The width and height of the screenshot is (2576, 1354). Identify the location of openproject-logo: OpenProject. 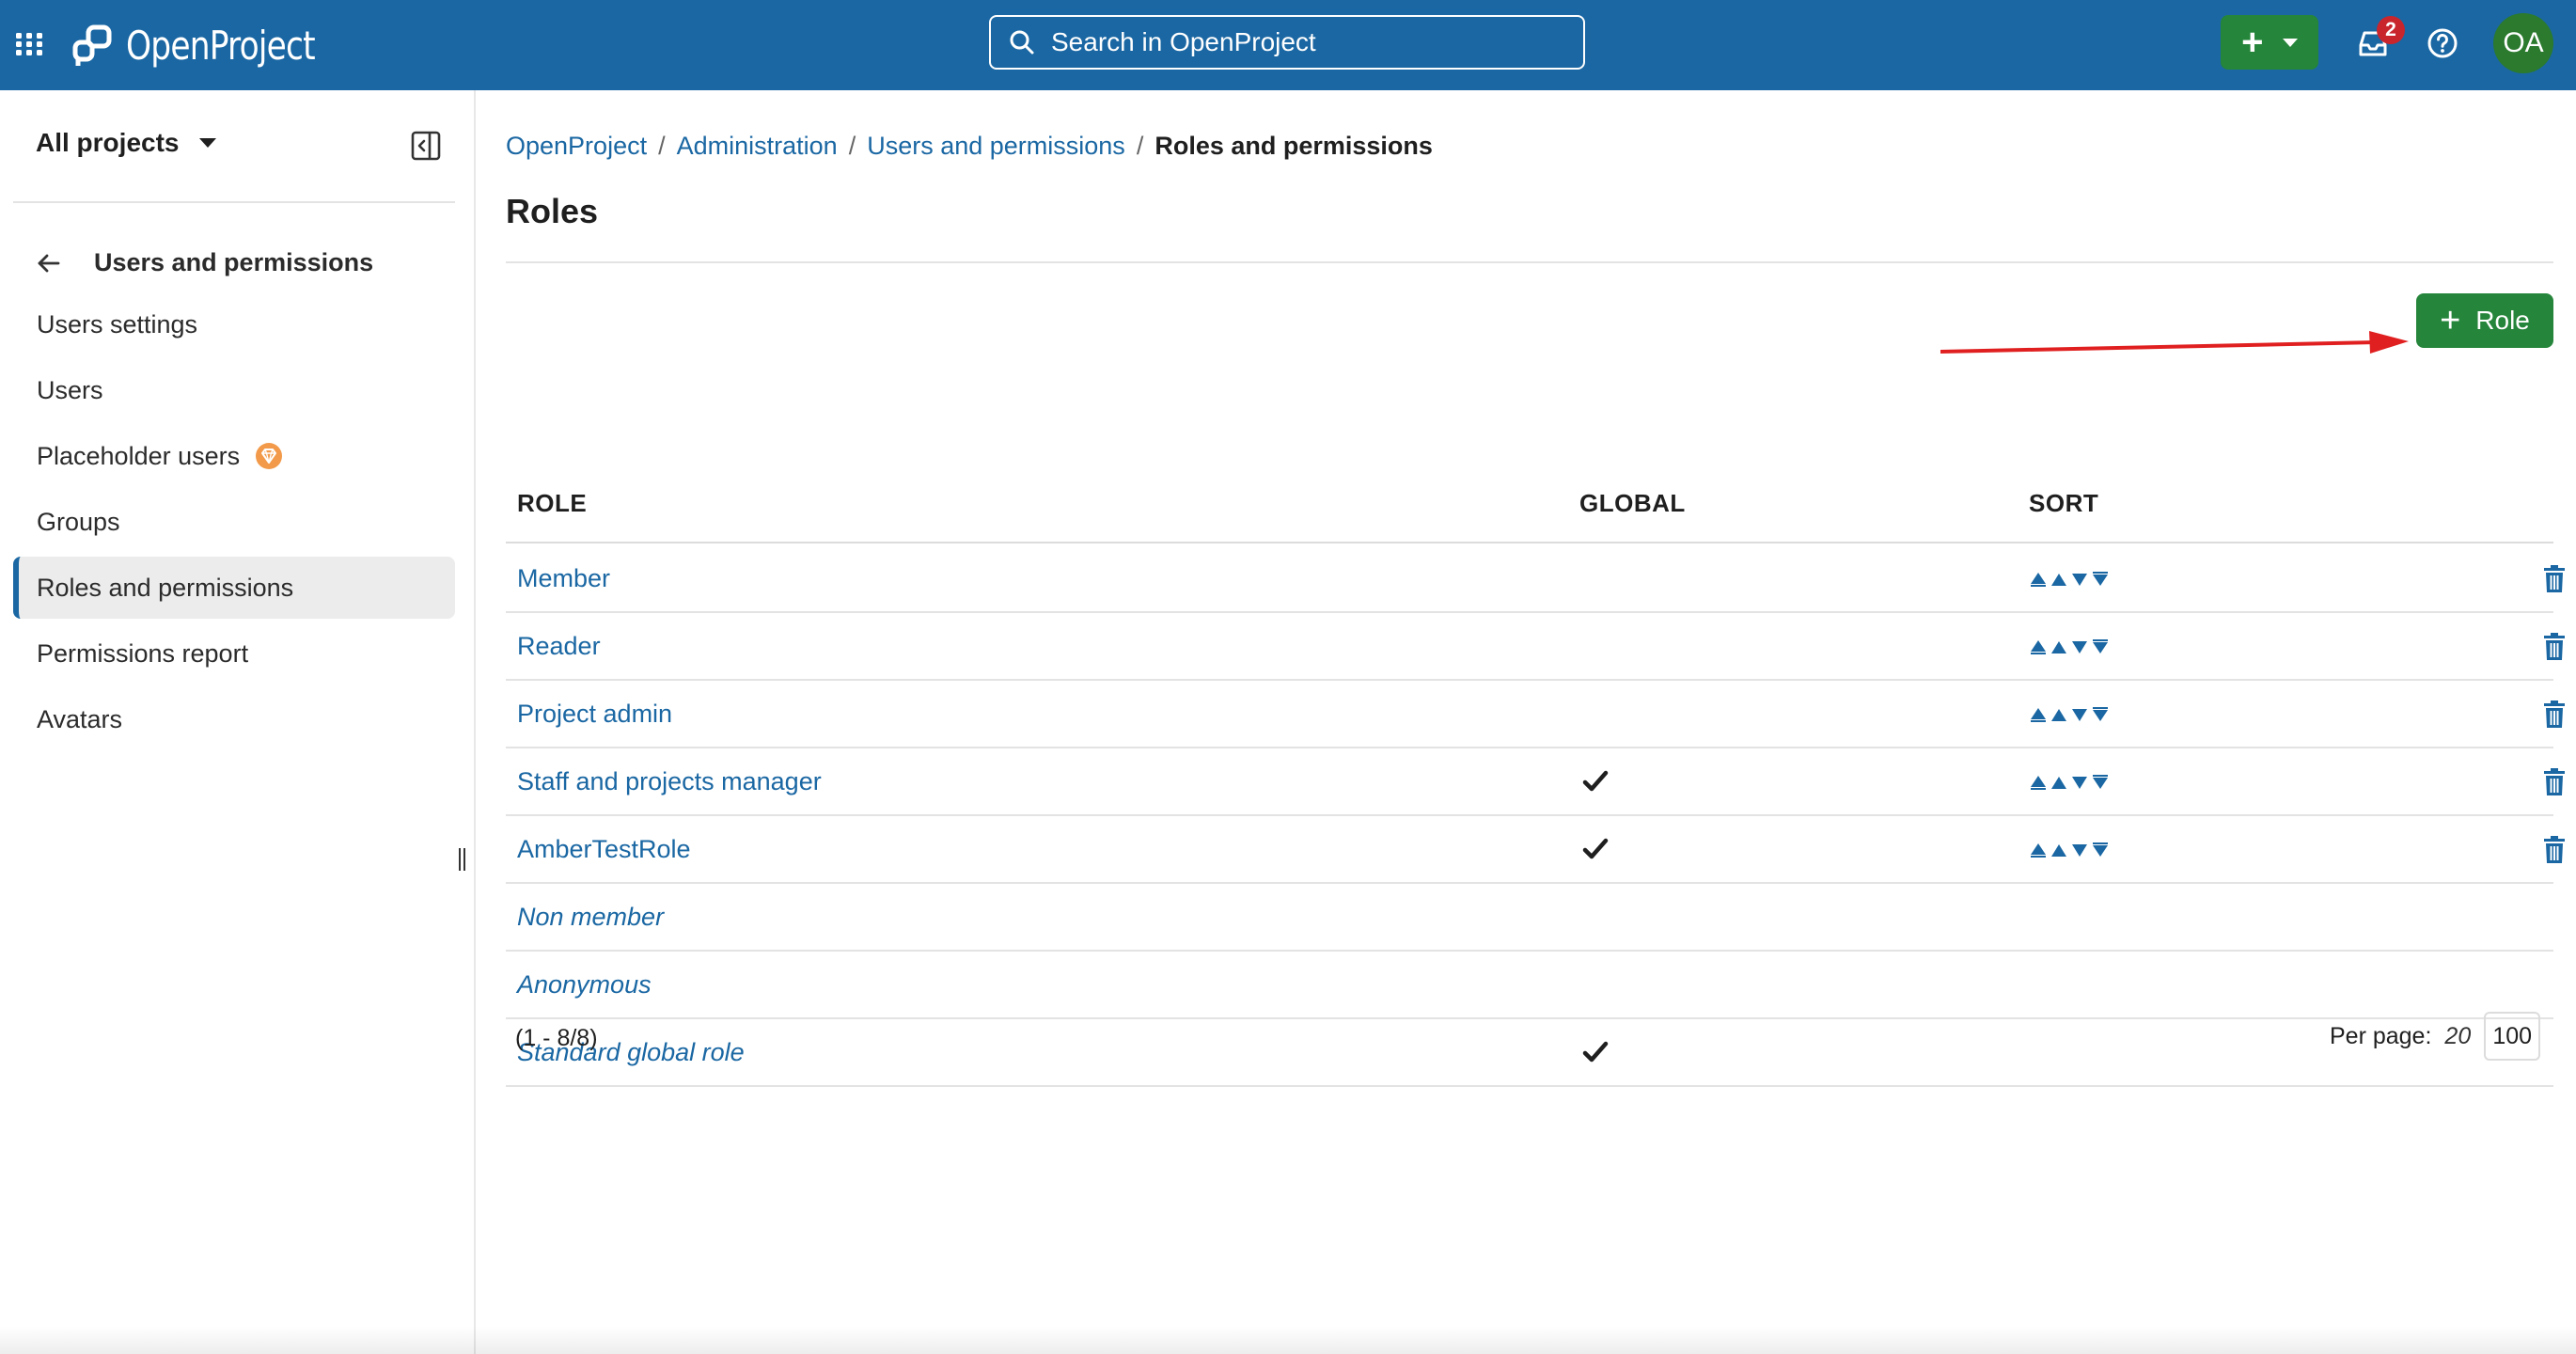
(213, 45).